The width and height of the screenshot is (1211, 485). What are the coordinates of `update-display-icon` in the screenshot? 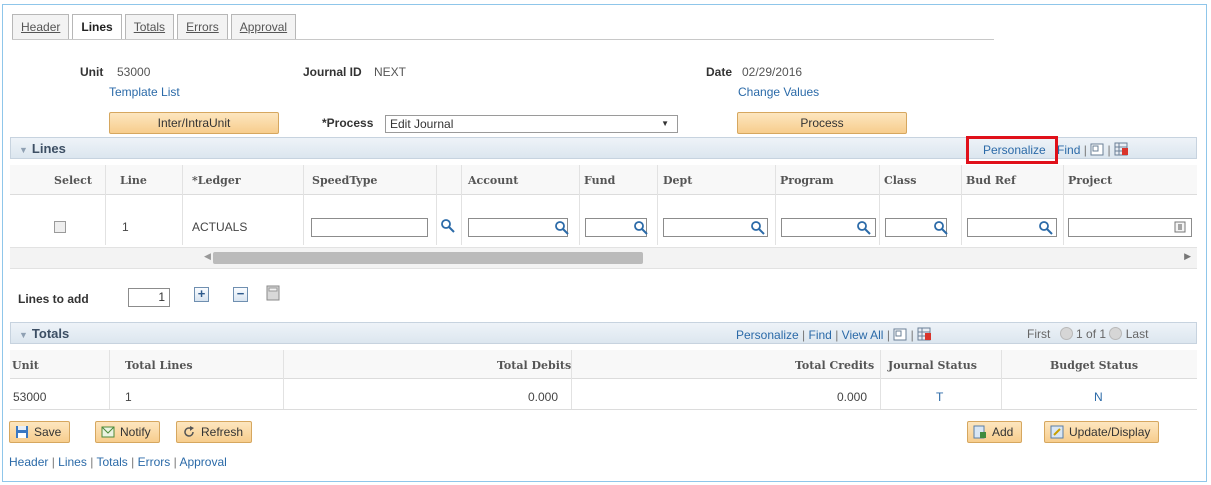 It's located at (1057, 432).